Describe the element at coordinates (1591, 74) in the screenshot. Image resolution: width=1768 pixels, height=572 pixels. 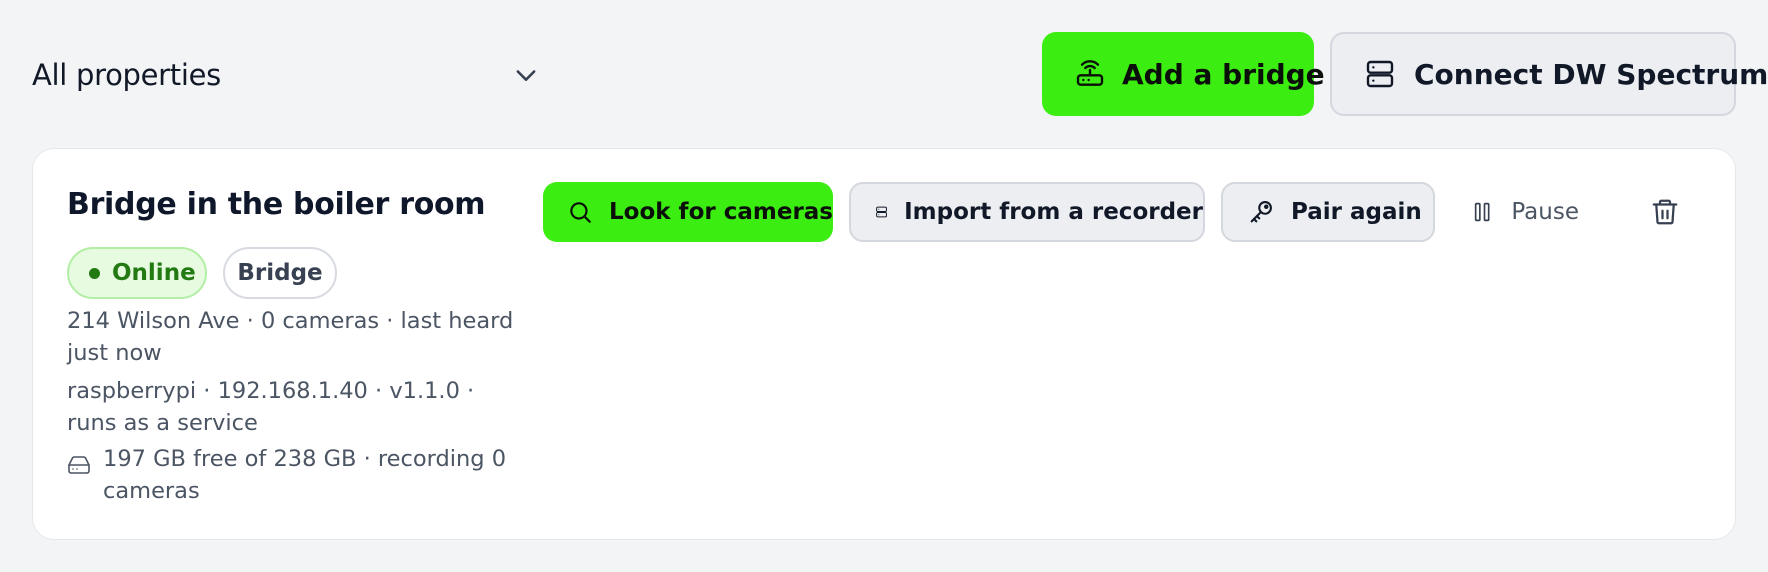
I see `connect-dw-label: Connect DW Spectrum` at that location.